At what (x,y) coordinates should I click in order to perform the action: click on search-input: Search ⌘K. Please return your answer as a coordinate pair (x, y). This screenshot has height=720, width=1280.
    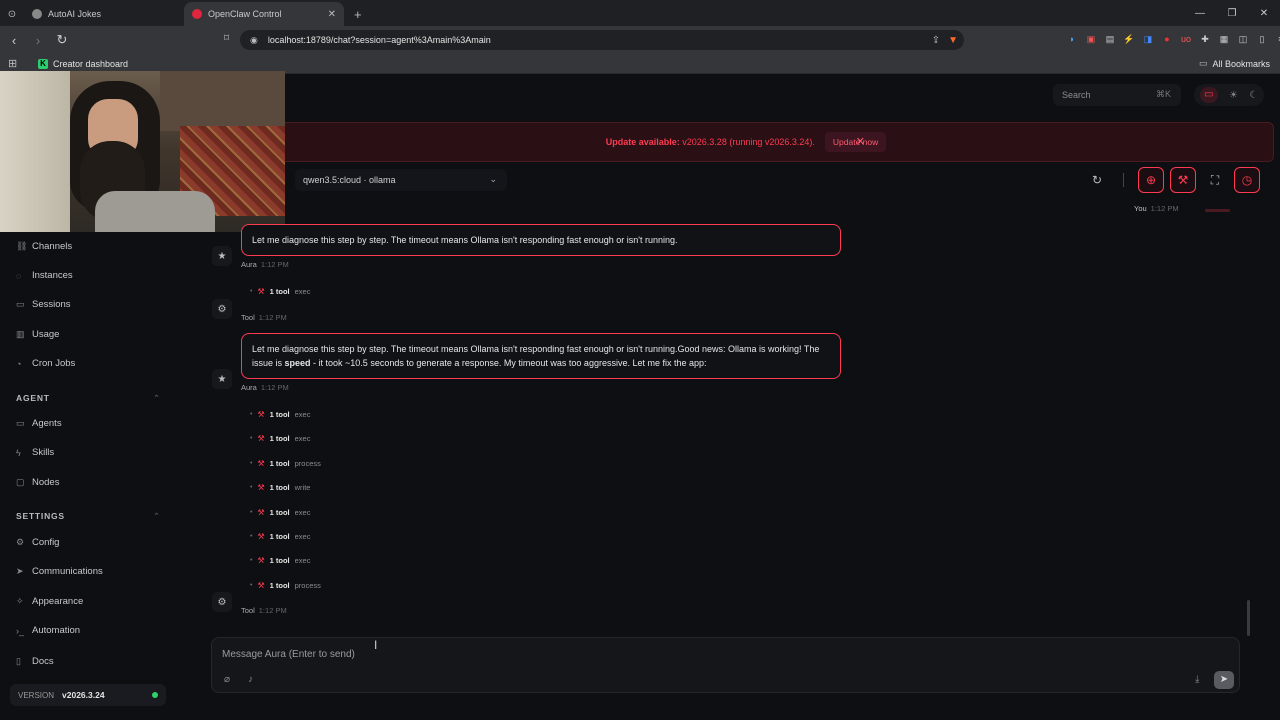
    Looking at the image, I should click on (1117, 95).